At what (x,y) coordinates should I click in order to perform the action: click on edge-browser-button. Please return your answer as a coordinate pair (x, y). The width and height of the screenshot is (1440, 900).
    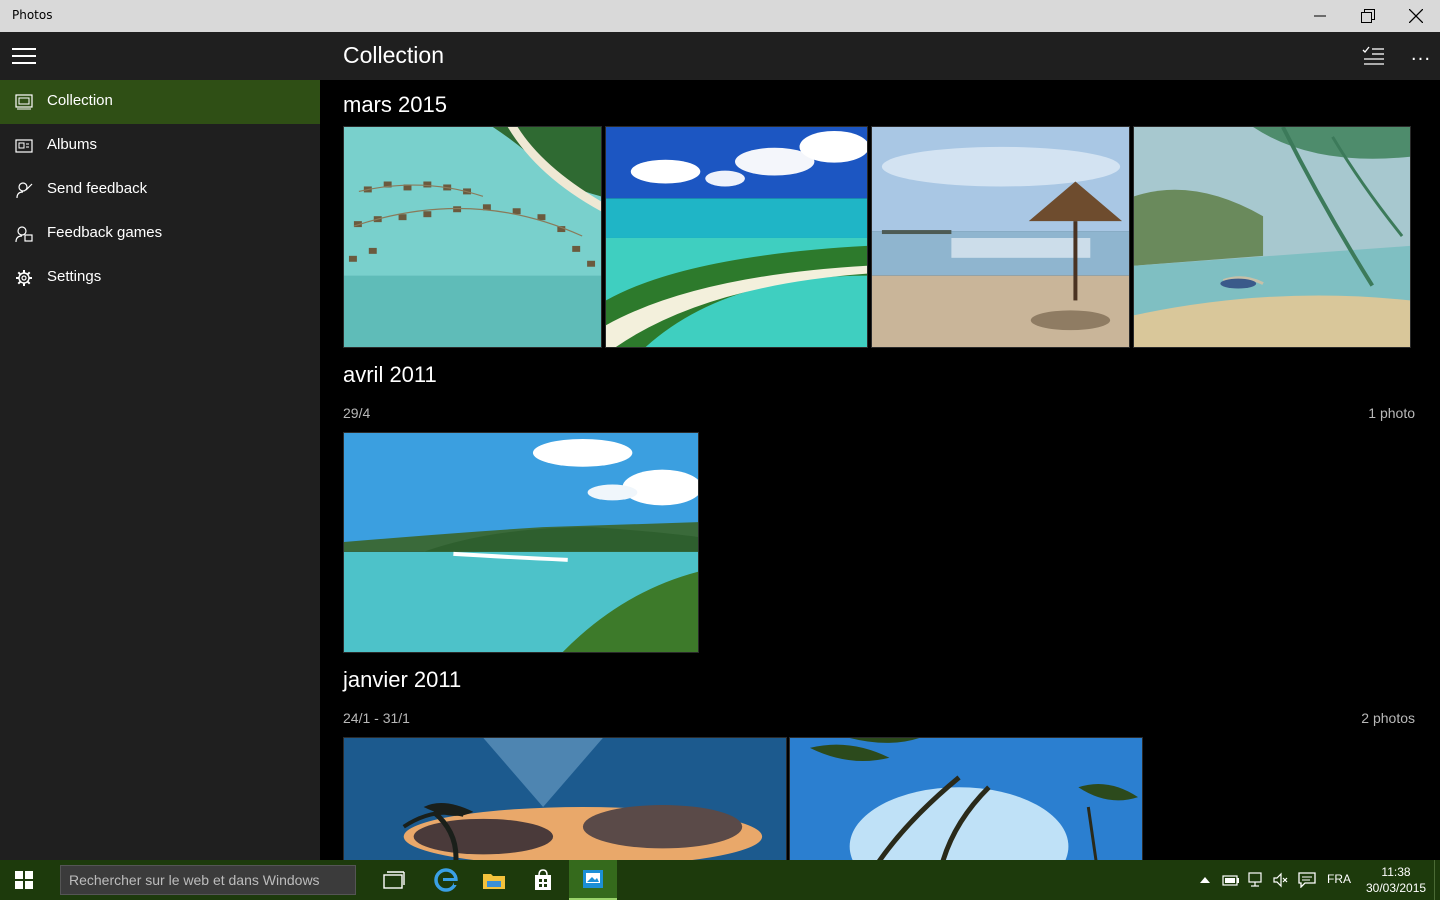
    Looking at the image, I should click on (446, 880).